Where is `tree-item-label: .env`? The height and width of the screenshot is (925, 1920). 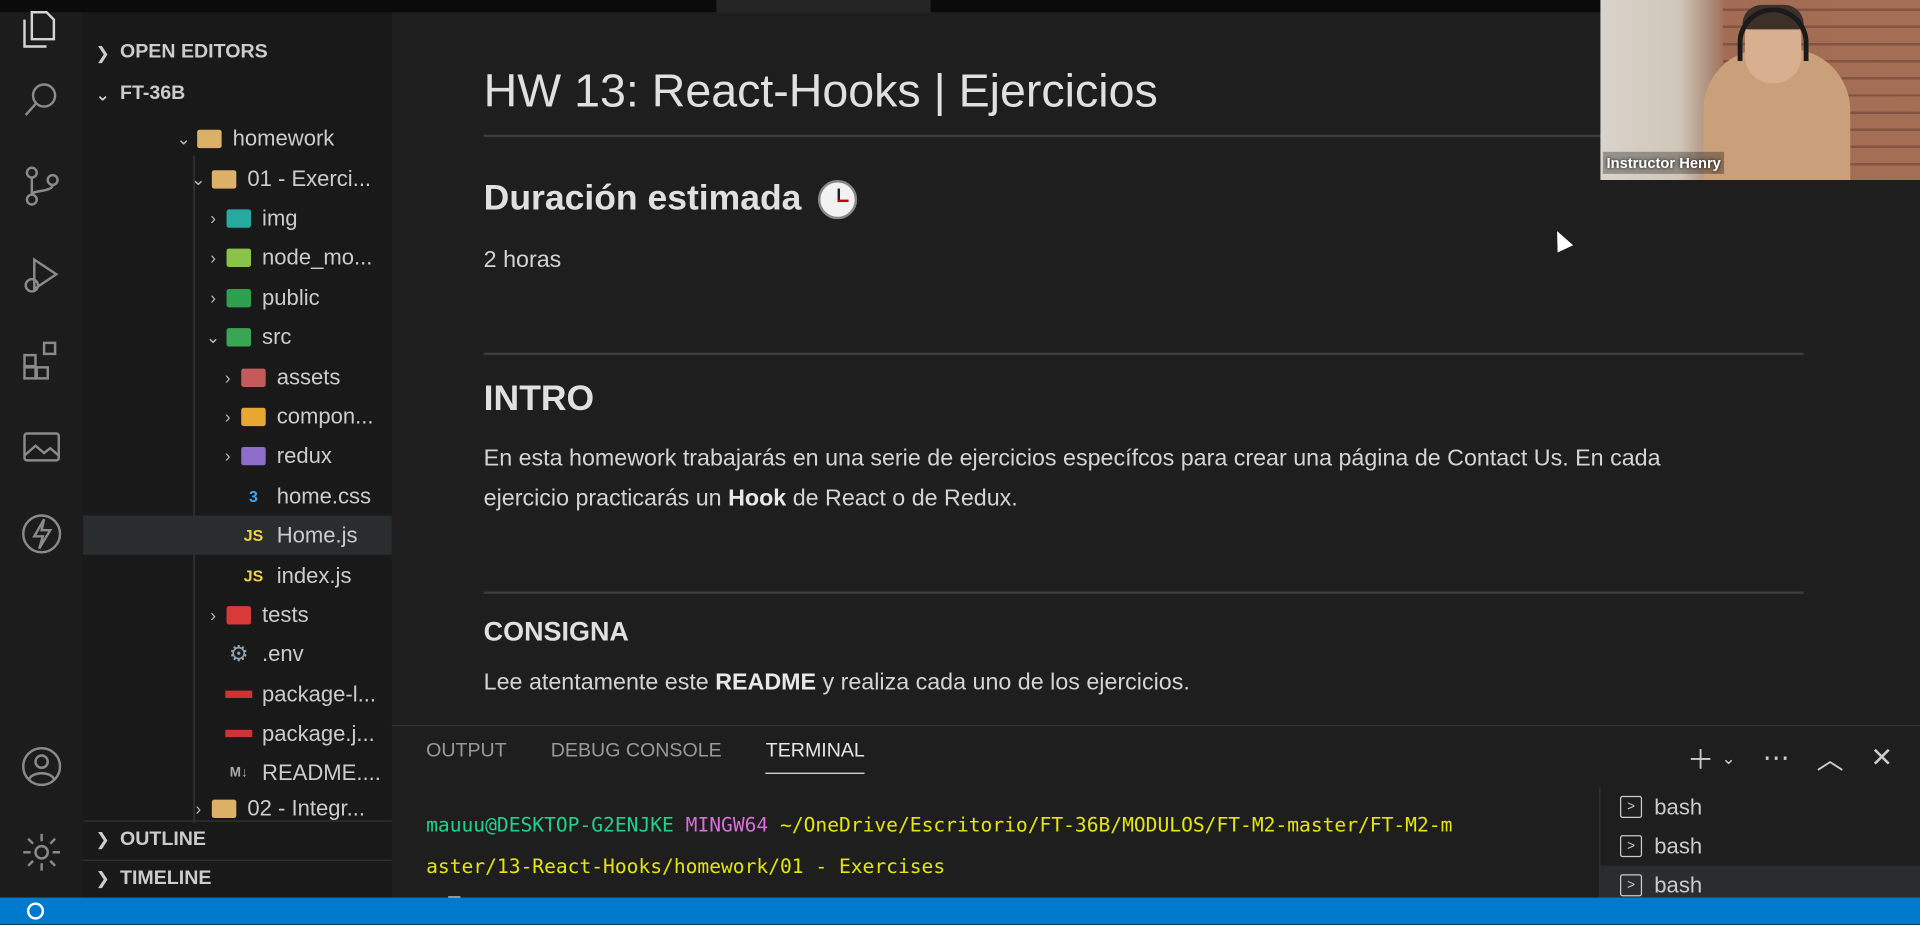
tree-item-label: .env is located at coordinates (283, 653).